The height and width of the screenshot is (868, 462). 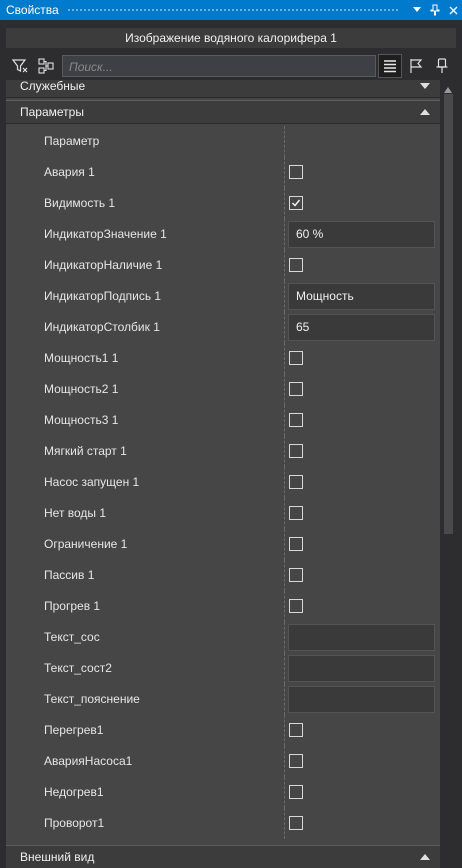 What do you see at coordinates (223, 265) in the screenshot?
I see `property-row: ИндикаторНаличие 1` at bounding box center [223, 265].